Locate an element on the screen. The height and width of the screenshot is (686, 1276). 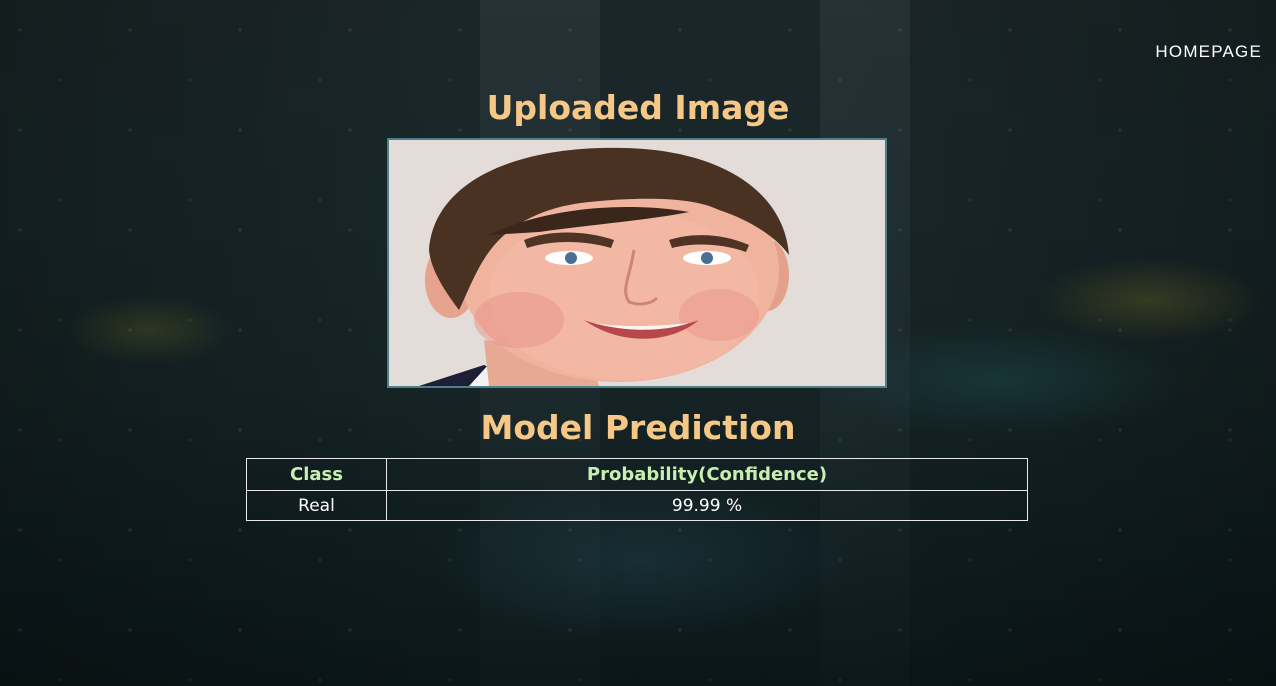
table-row: Real 99.99 % is located at coordinates (637, 505).